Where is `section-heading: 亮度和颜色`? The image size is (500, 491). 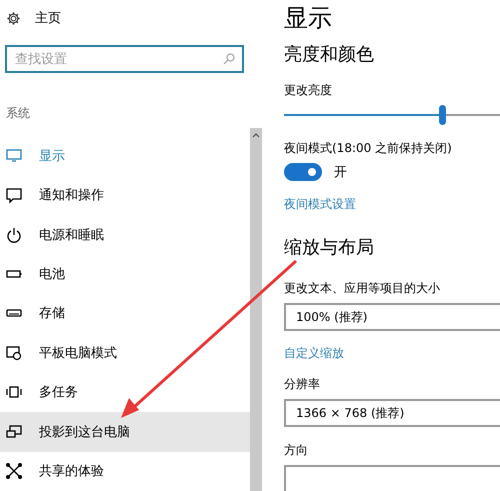 section-heading: 亮度和颜色 is located at coordinates (329, 55).